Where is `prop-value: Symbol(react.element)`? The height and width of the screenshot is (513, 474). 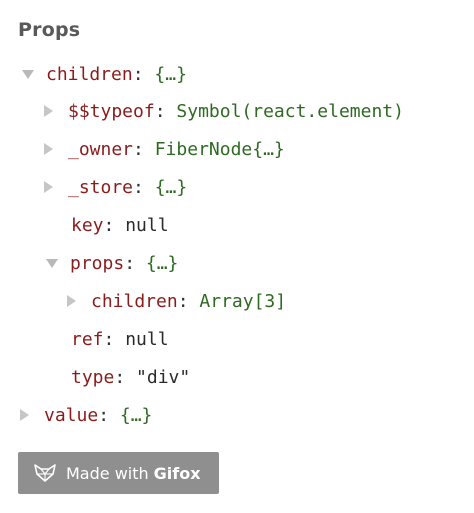 prop-value: Symbol(react.element) is located at coordinates (290, 111).